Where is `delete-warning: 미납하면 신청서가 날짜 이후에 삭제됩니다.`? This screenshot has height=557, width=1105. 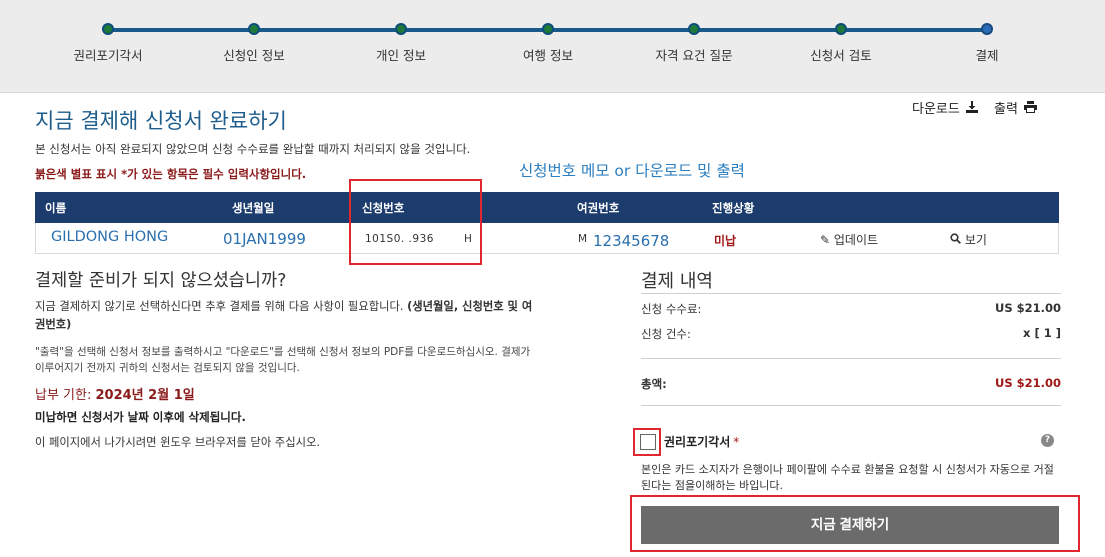 delete-warning: 미납하면 신청서가 날짜 이후에 삭제됩니다. is located at coordinates (140, 417).